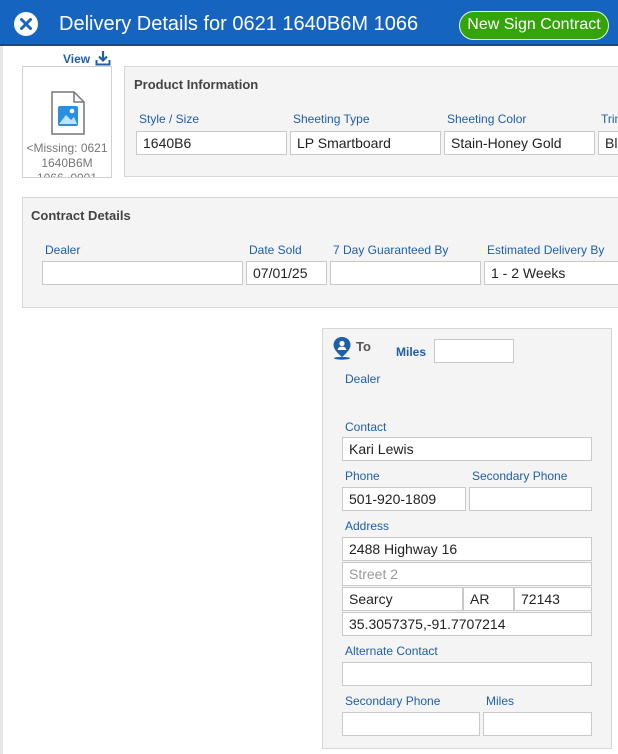 Image resolution: width=618 pixels, height=754 pixels. I want to click on miles-field, so click(474, 351).